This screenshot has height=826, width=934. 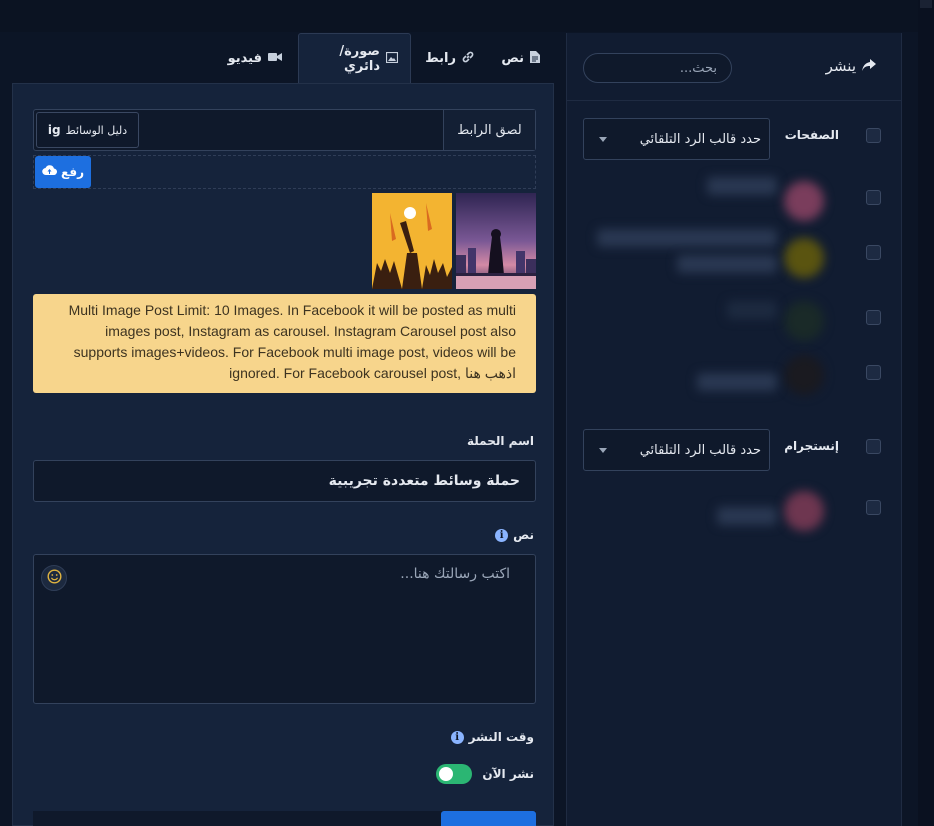 What do you see at coordinates (657, 68) in the screenshot?
I see `search-input` at bounding box center [657, 68].